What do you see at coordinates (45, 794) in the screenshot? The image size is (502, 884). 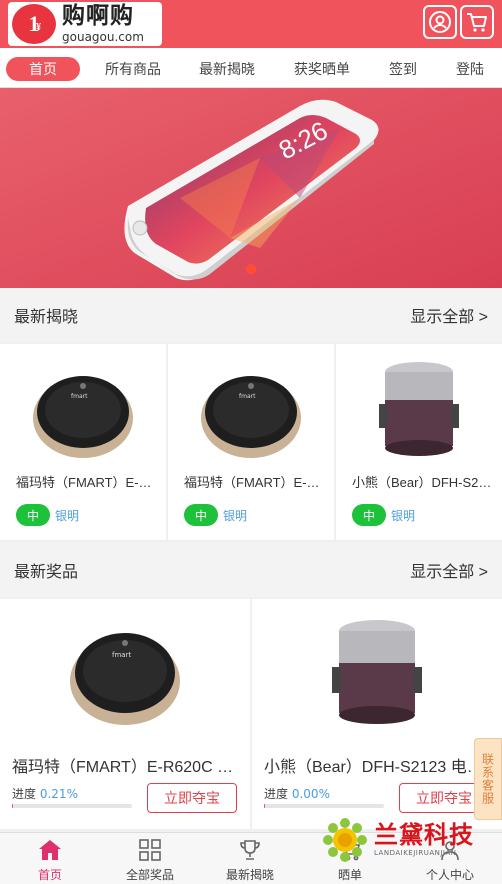 I see `progress-label: 进度 0.21%` at bounding box center [45, 794].